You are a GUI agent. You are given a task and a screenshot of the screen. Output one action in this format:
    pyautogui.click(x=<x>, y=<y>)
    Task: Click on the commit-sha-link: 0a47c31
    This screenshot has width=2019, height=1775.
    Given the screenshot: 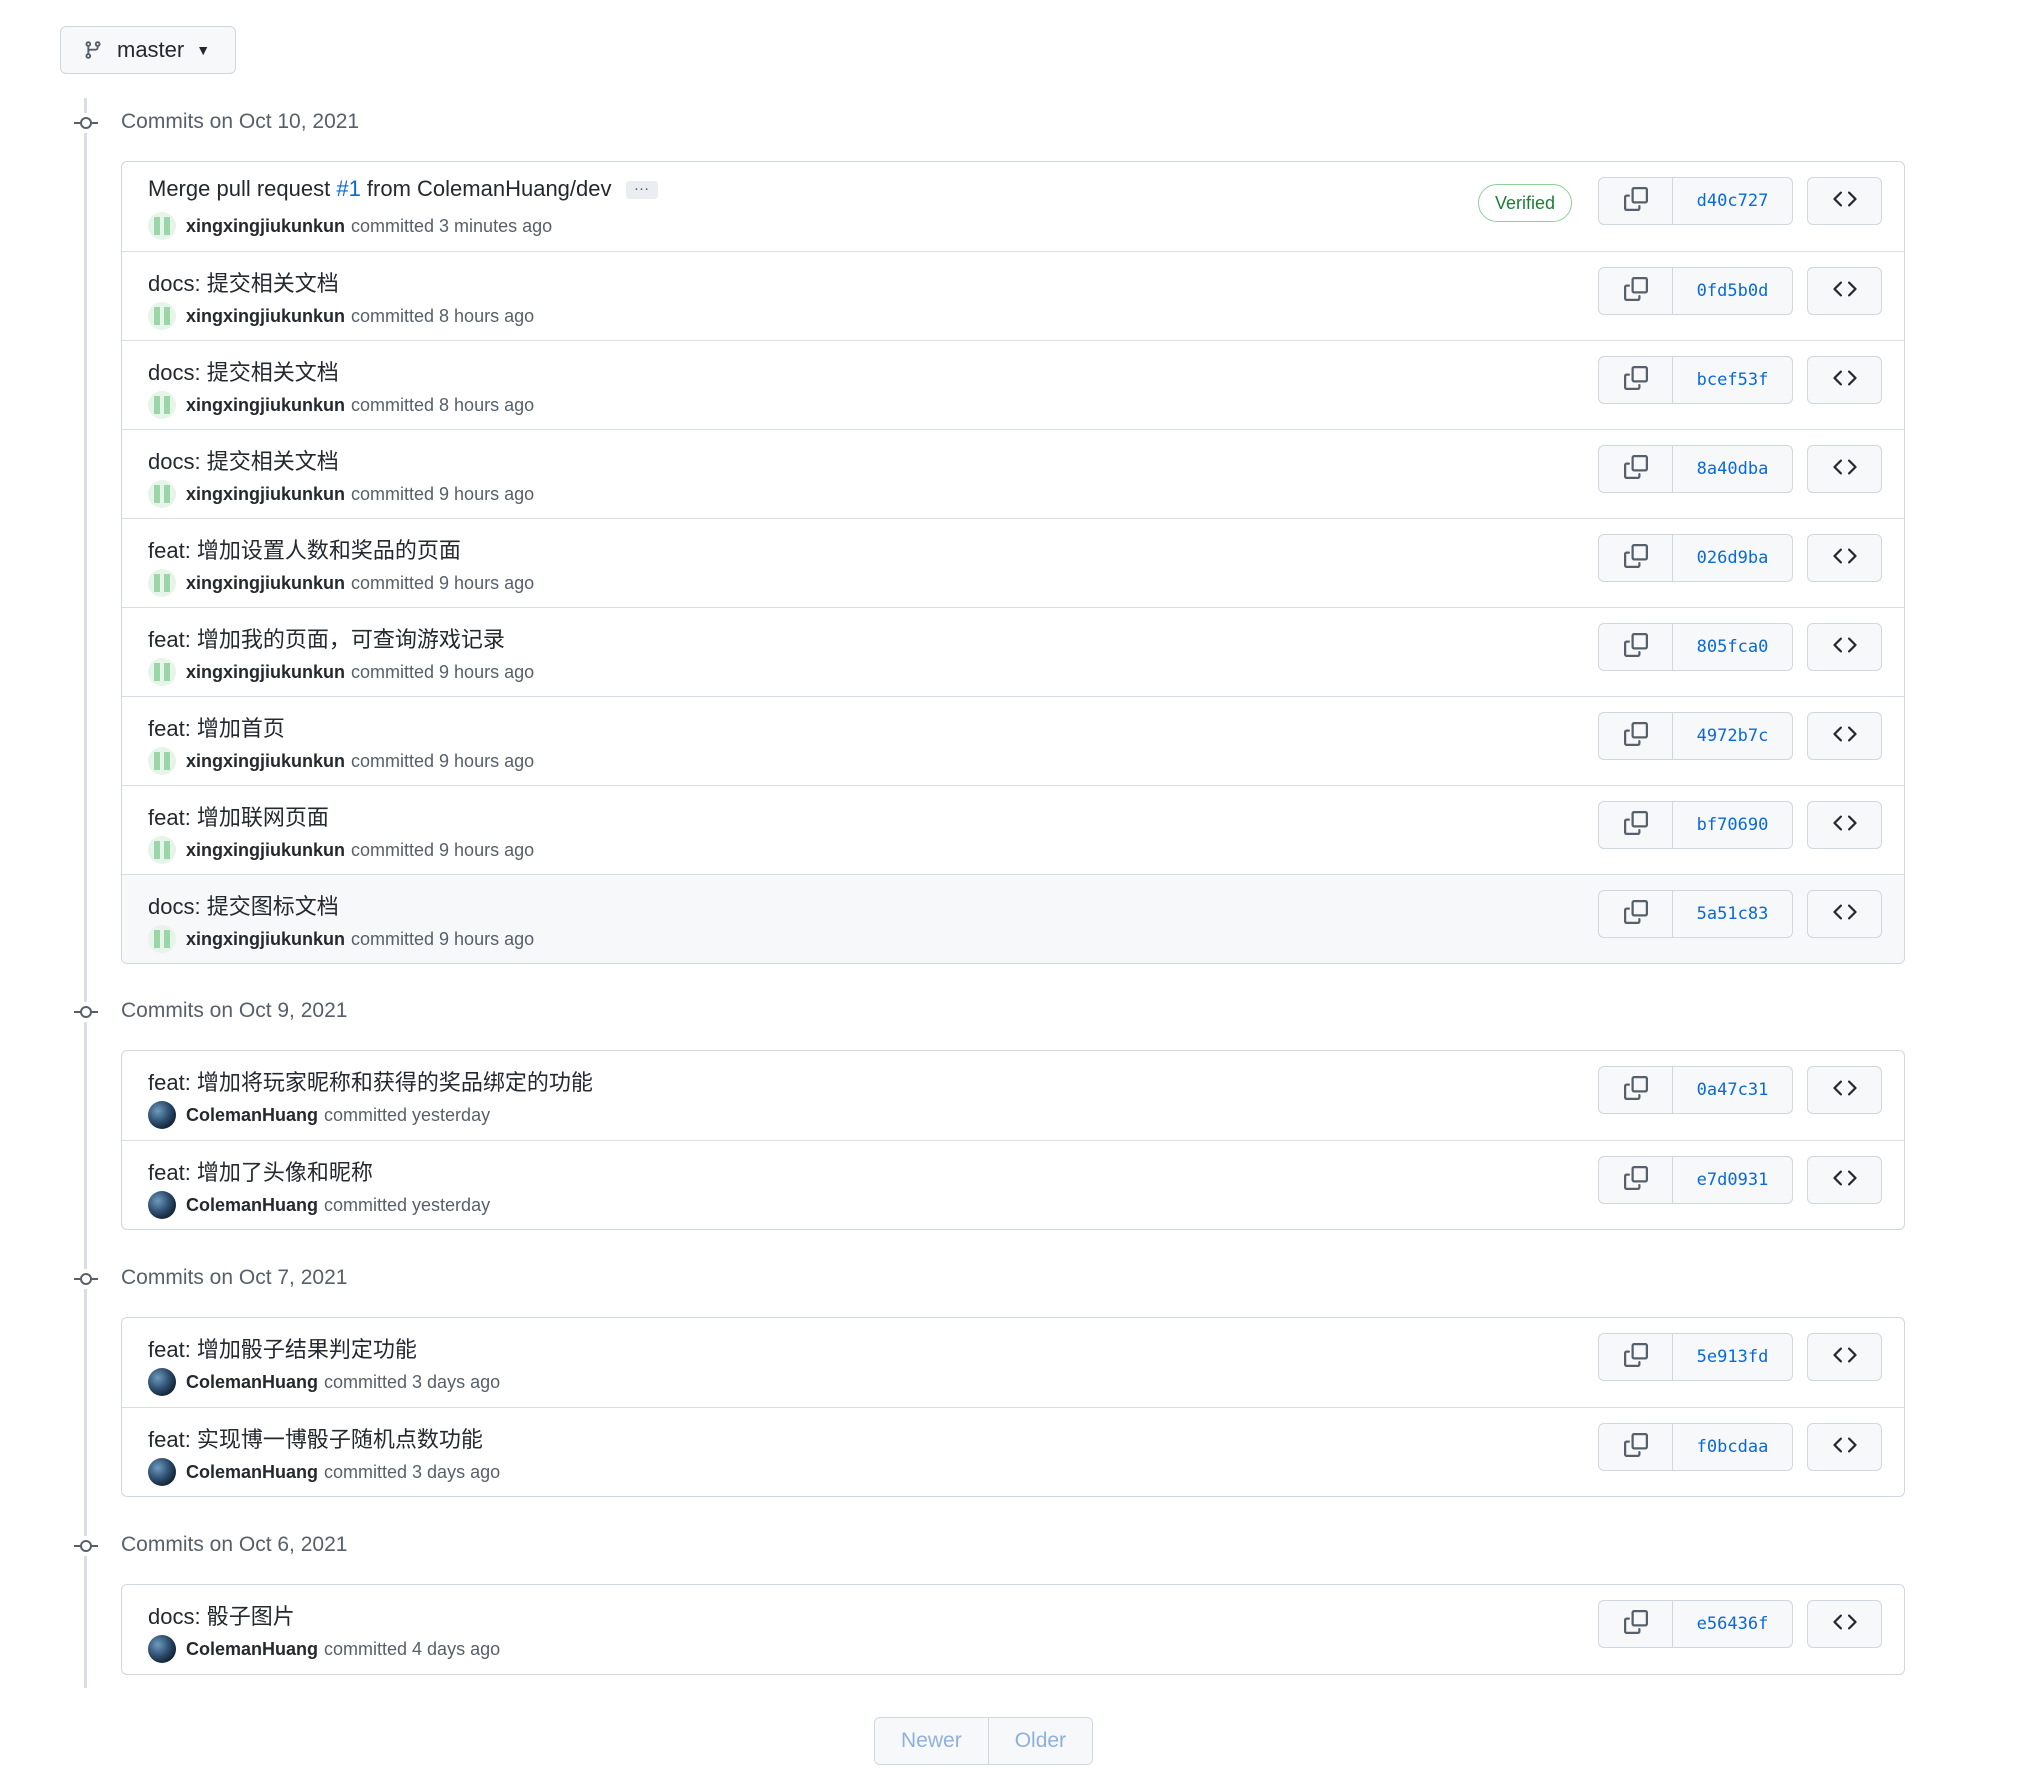 What is the action you would take?
    pyautogui.click(x=1733, y=1090)
    